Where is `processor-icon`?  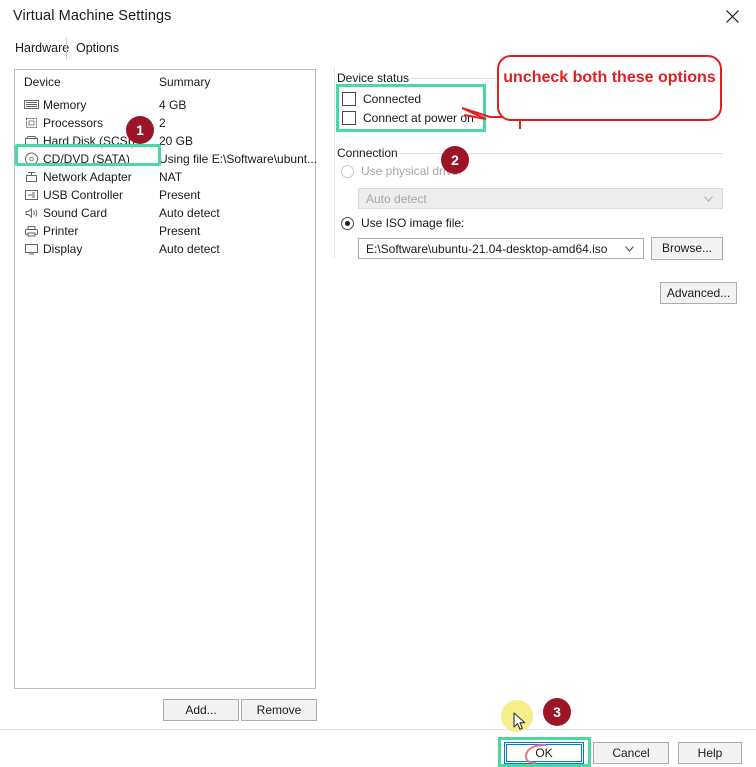 processor-icon is located at coordinates (31, 123).